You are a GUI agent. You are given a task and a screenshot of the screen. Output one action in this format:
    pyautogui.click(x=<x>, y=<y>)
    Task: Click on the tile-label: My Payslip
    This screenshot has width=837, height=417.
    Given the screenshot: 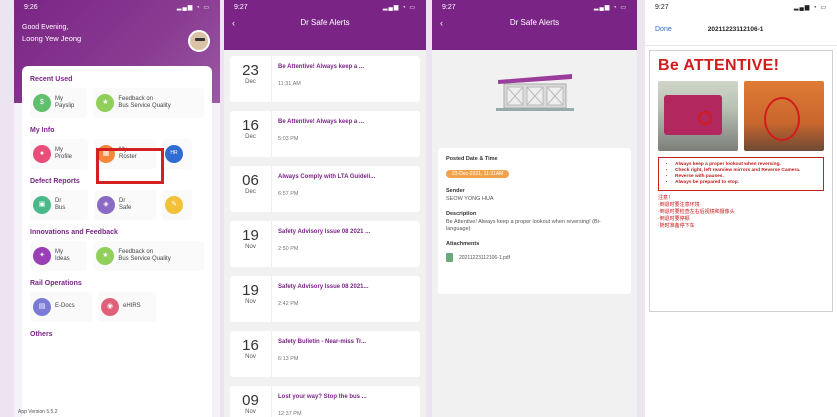 What is the action you would take?
    pyautogui.click(x=65, y=102)
    